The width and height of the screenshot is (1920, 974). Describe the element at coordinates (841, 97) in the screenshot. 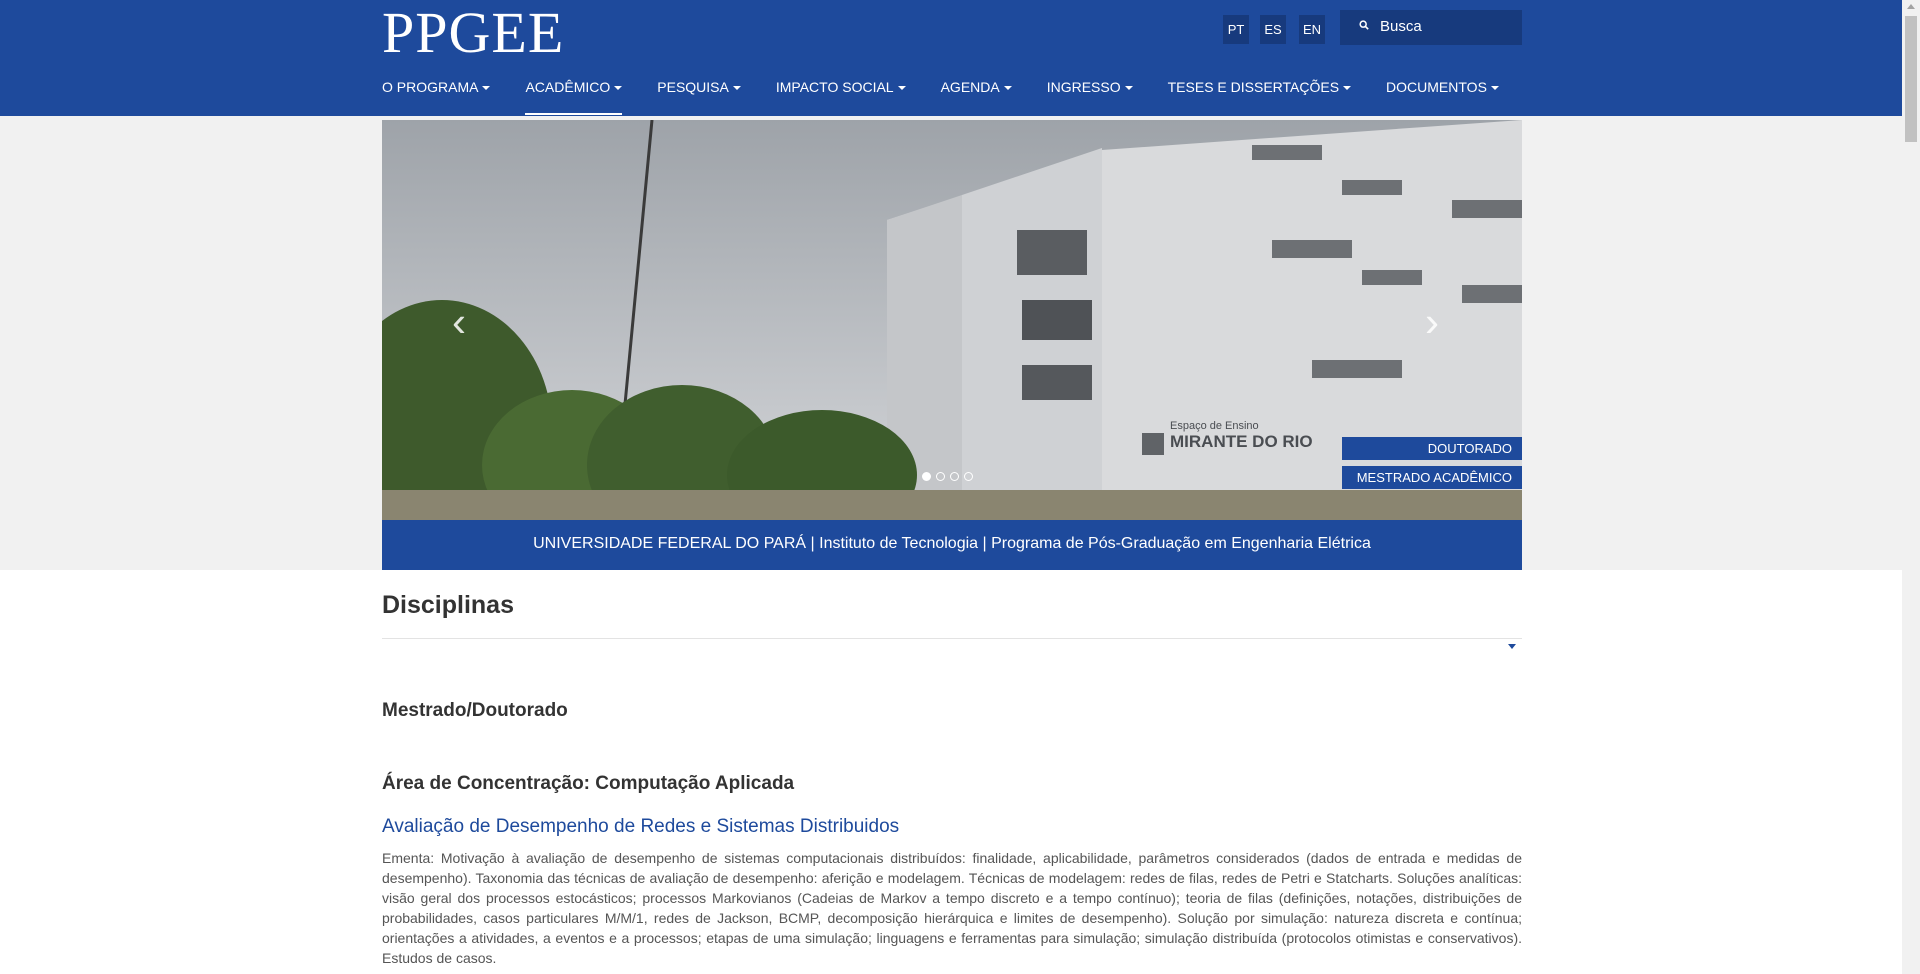

I see `nav-impacto-social: IMPACTO SOCIAL` at that location.